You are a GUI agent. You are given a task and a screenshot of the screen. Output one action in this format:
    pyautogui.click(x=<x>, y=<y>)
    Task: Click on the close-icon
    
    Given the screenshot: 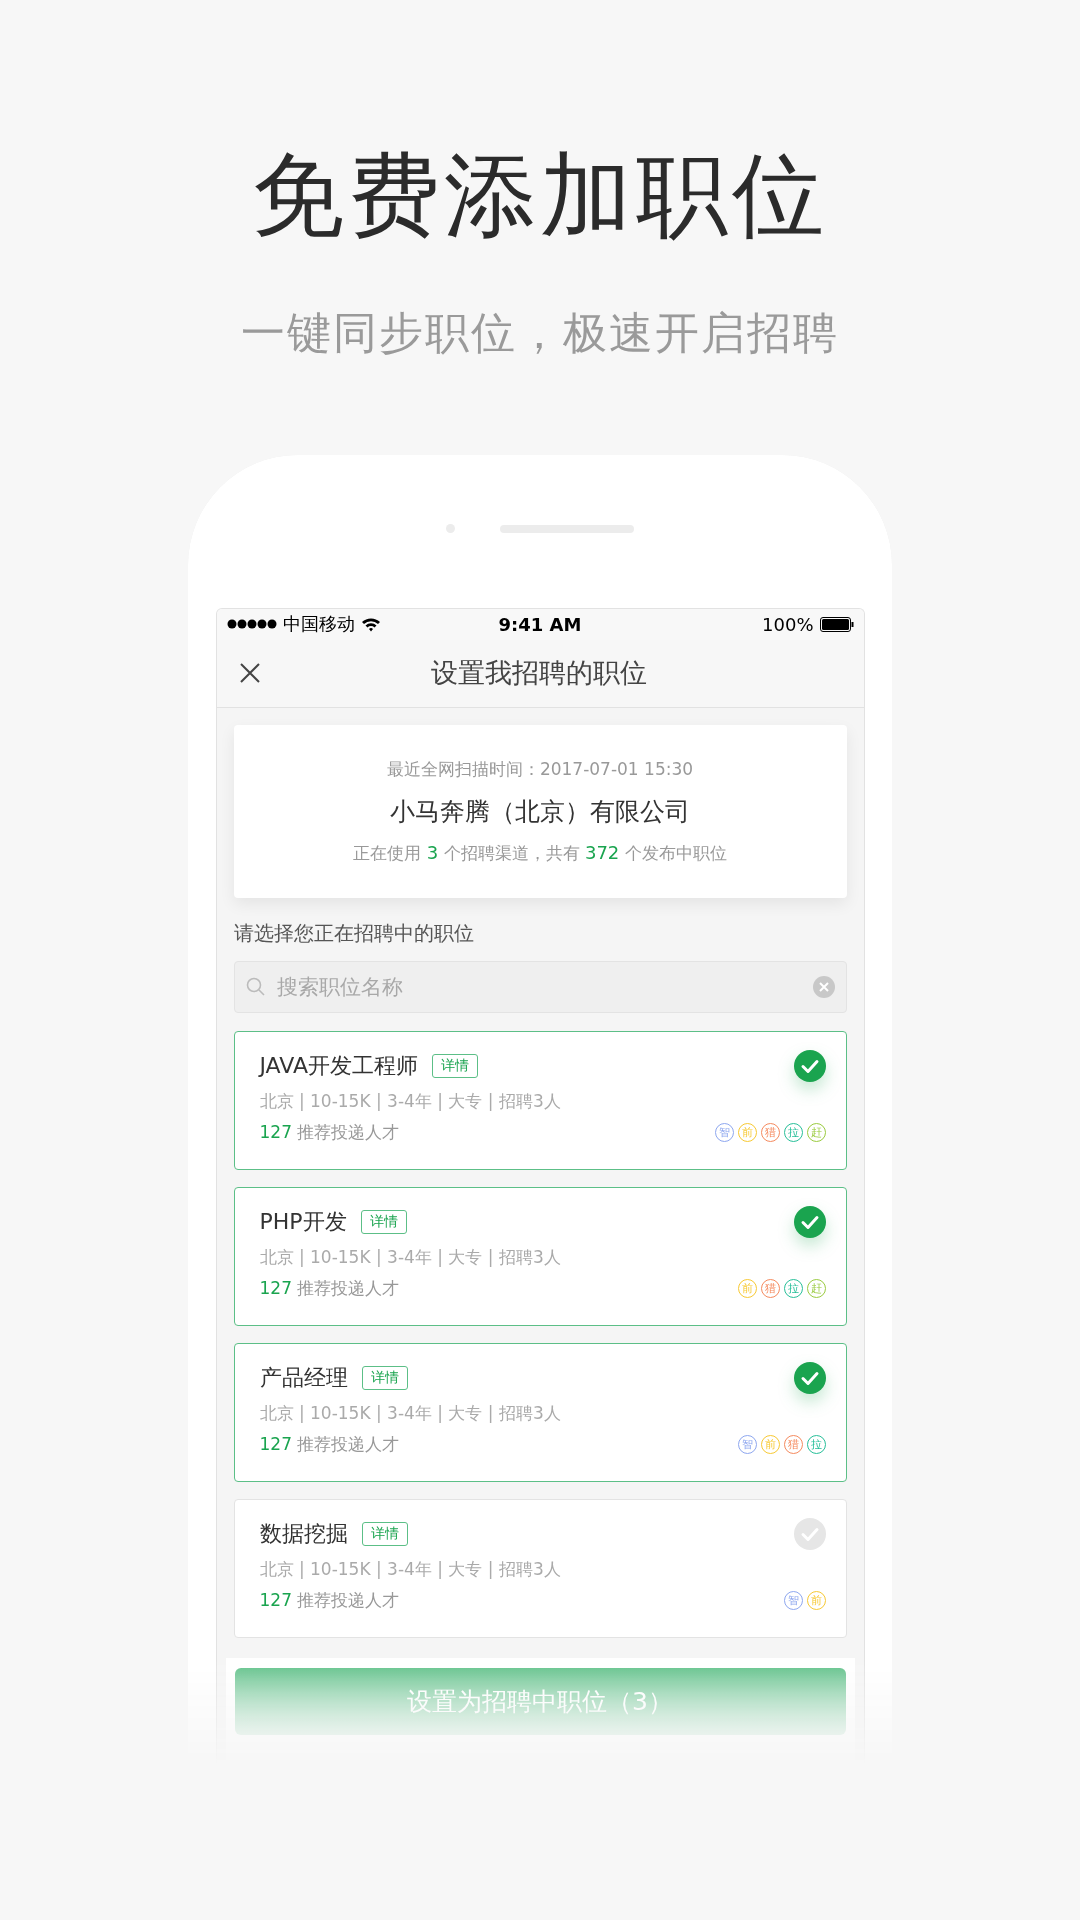 What is the action you would take?
    pyautogui.click(x=249, y=673)
    